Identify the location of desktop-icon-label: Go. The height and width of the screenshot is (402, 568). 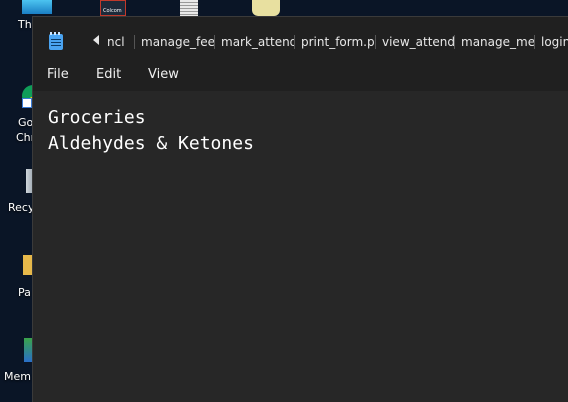
(26, 122).